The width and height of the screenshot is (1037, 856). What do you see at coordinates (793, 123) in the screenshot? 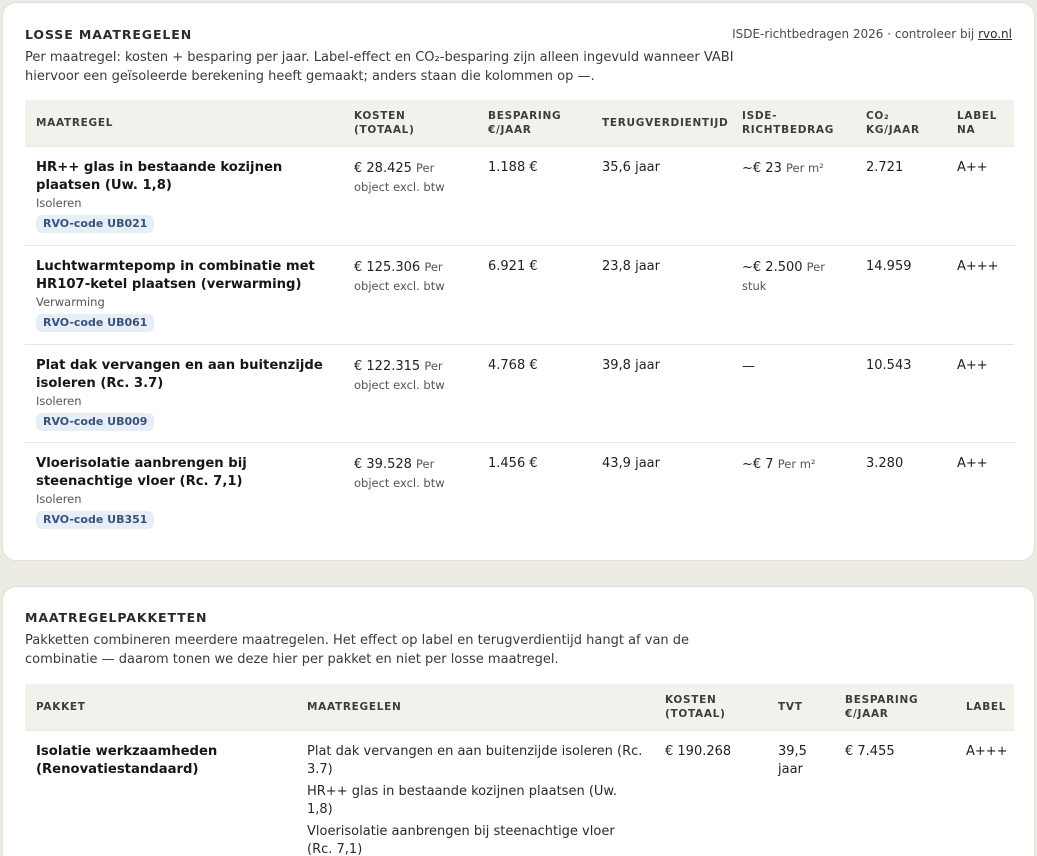
I see `col-isde: ISDE-RICHTBEDRAG` at bounding box center [793, 123].